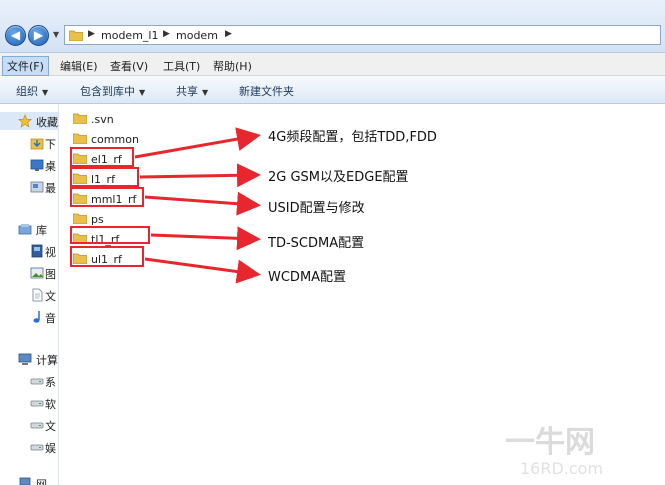 The width and height of the screenshot is (665, 485). Describe the element at coordinates (29, 251) in the screenshot. I see `nav-item-videos: 视` at that location.